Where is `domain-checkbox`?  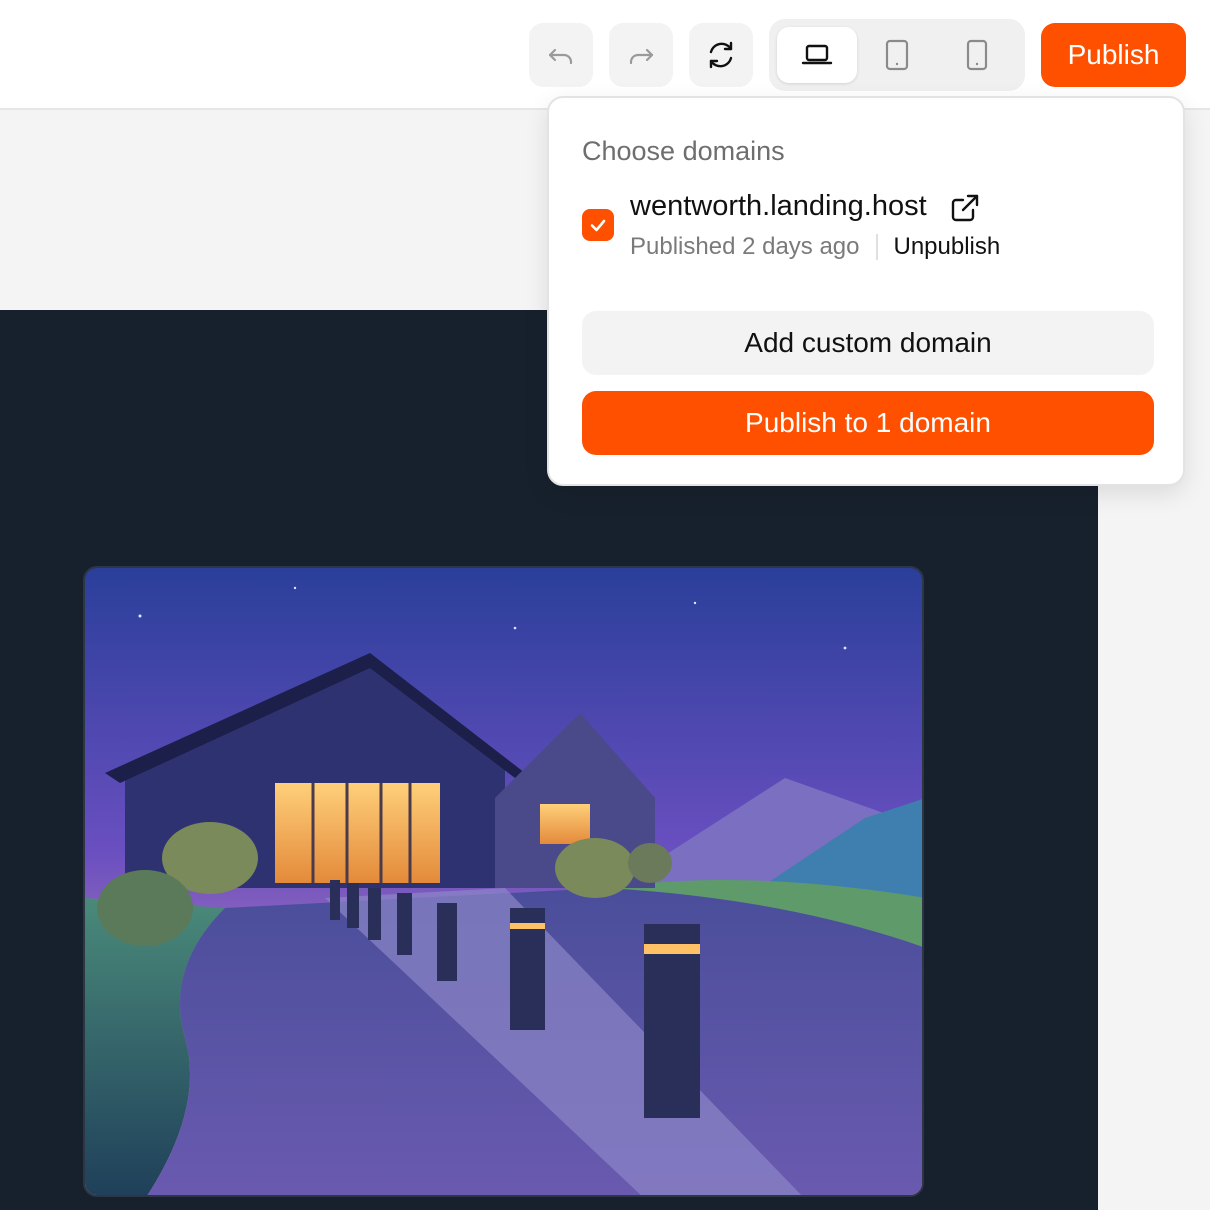 domain-checkbox is located at coordinates (598, 225).